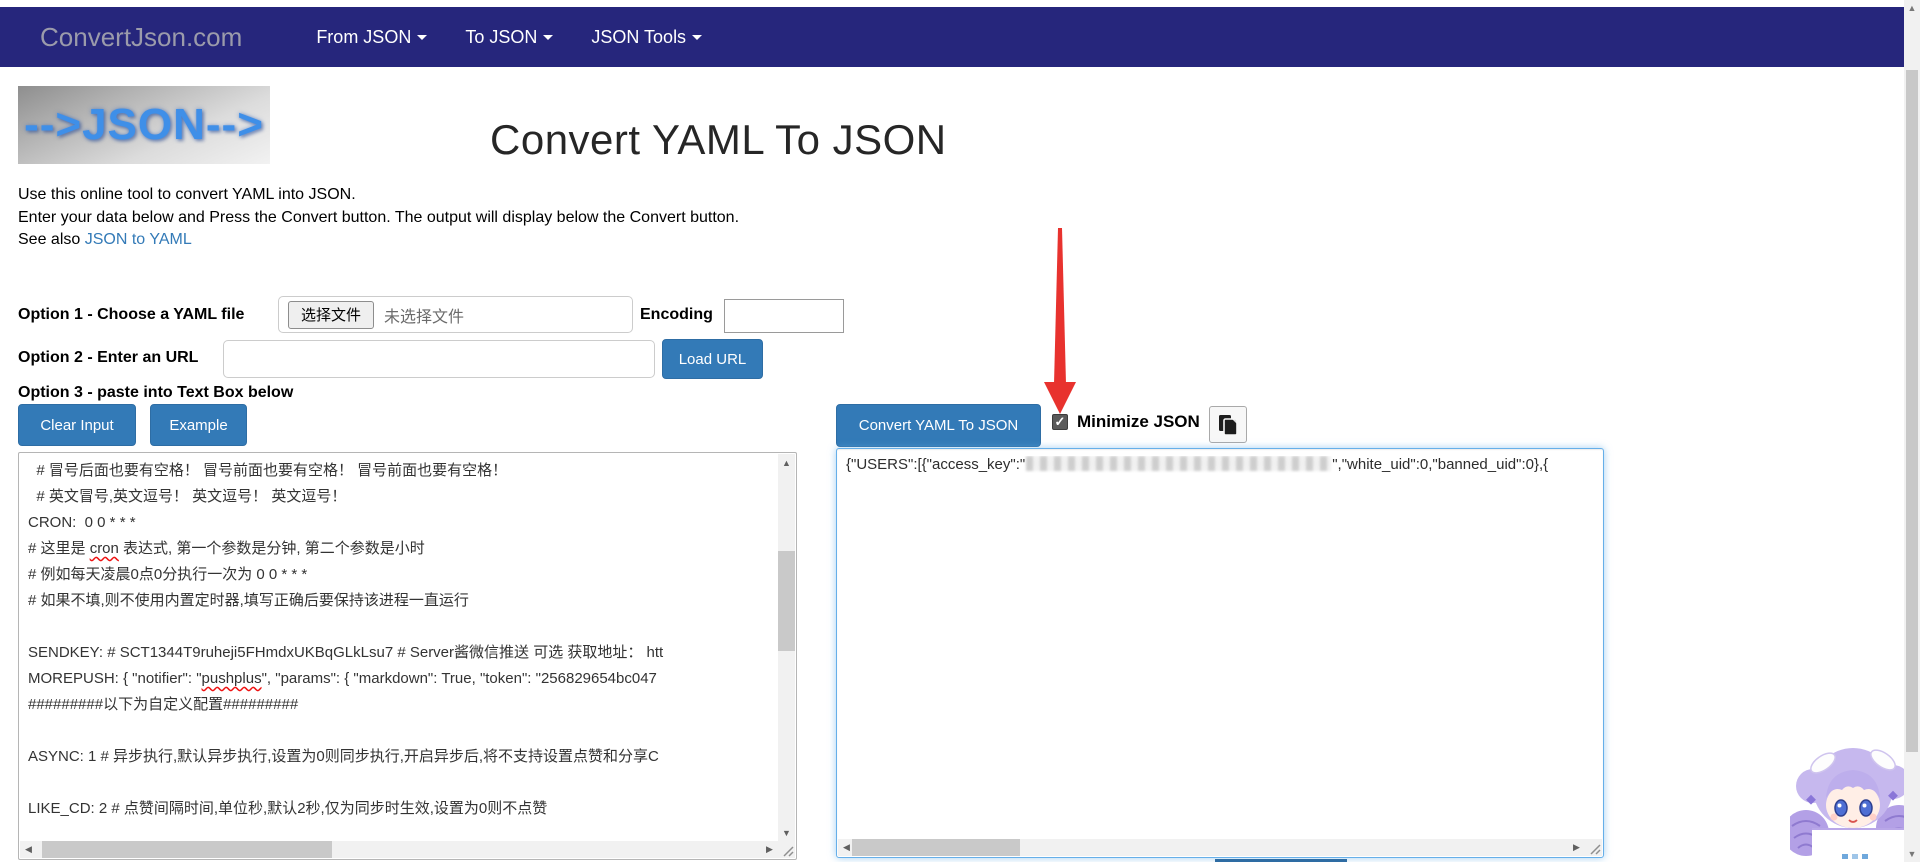 This screenshot has height=862, width=1920. I want to click on convert-button: Convert YAML To JSON, so click(938, 425).